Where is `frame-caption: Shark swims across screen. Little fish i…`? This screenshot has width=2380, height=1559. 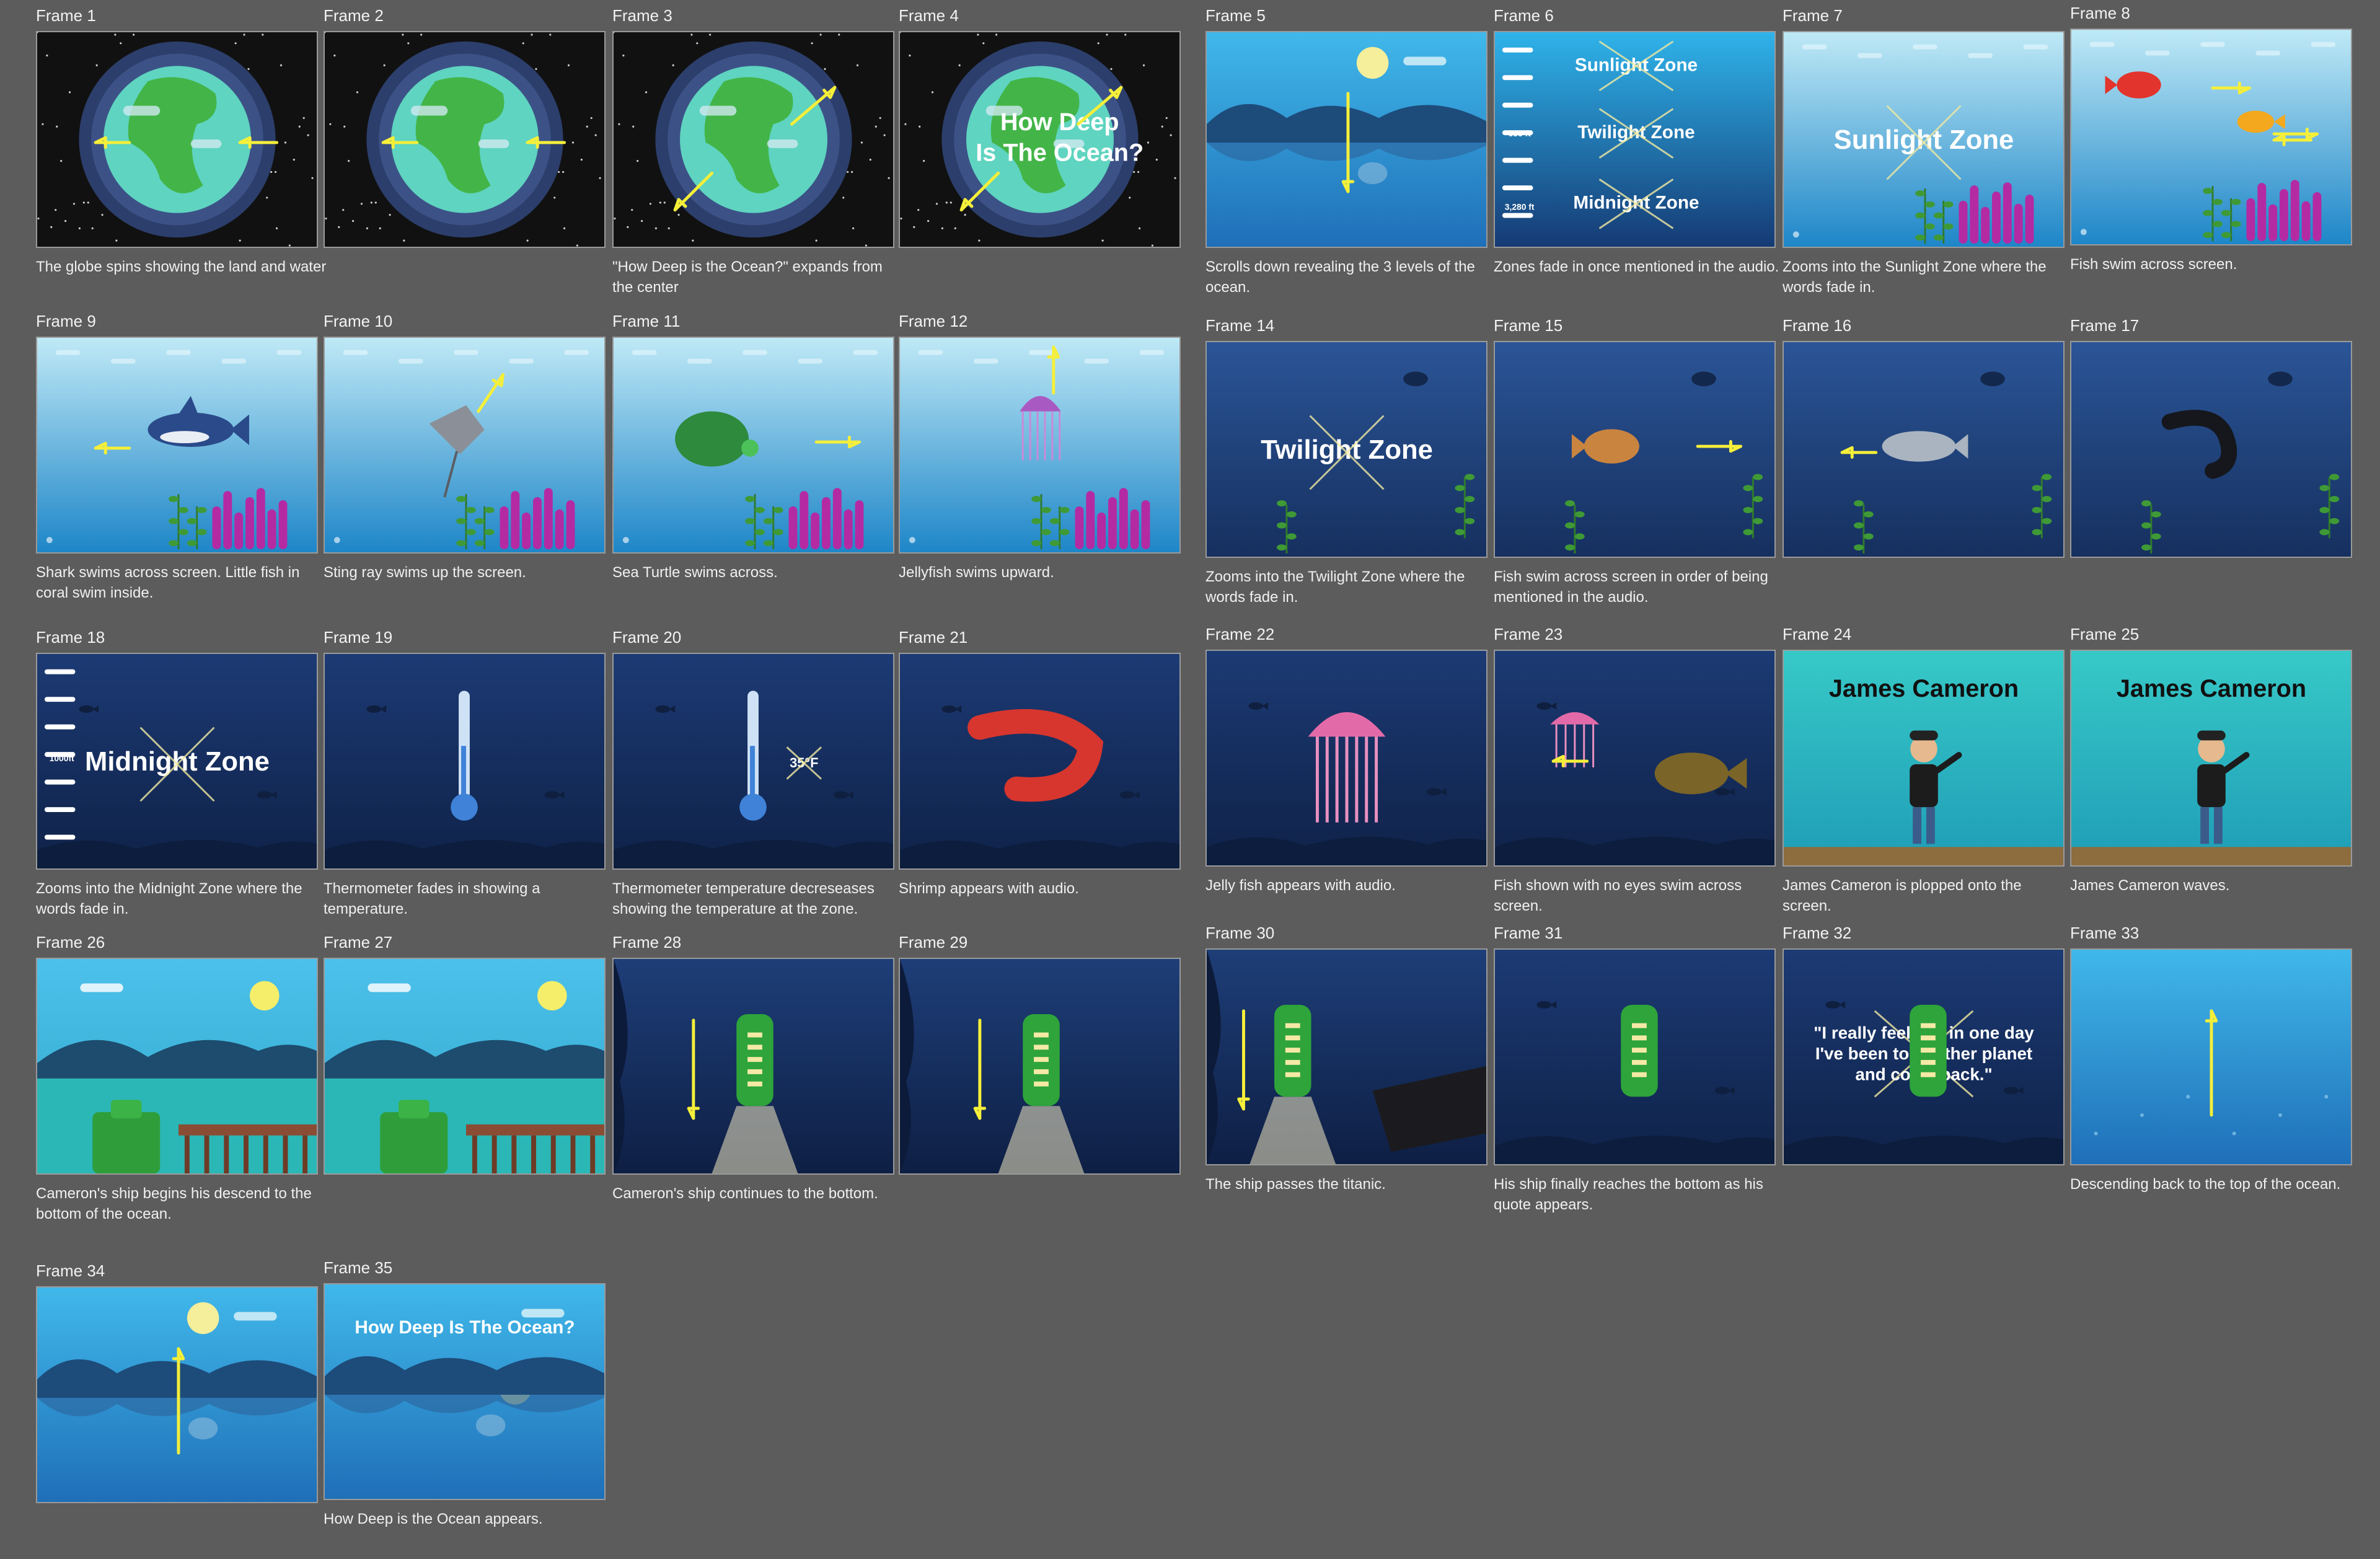
frame-caption: Shark swims across screen. Little fish i… is located at coordinates (168, 582).